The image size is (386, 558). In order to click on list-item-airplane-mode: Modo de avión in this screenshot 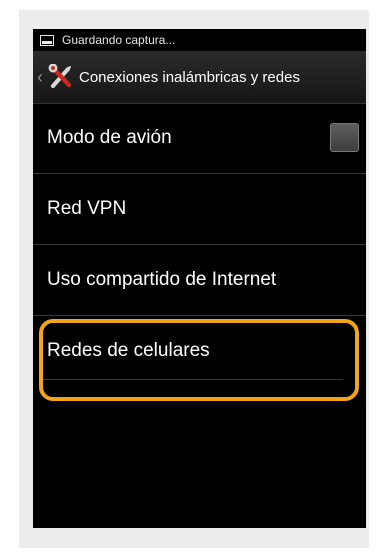, I will do `click(199, 138)`.